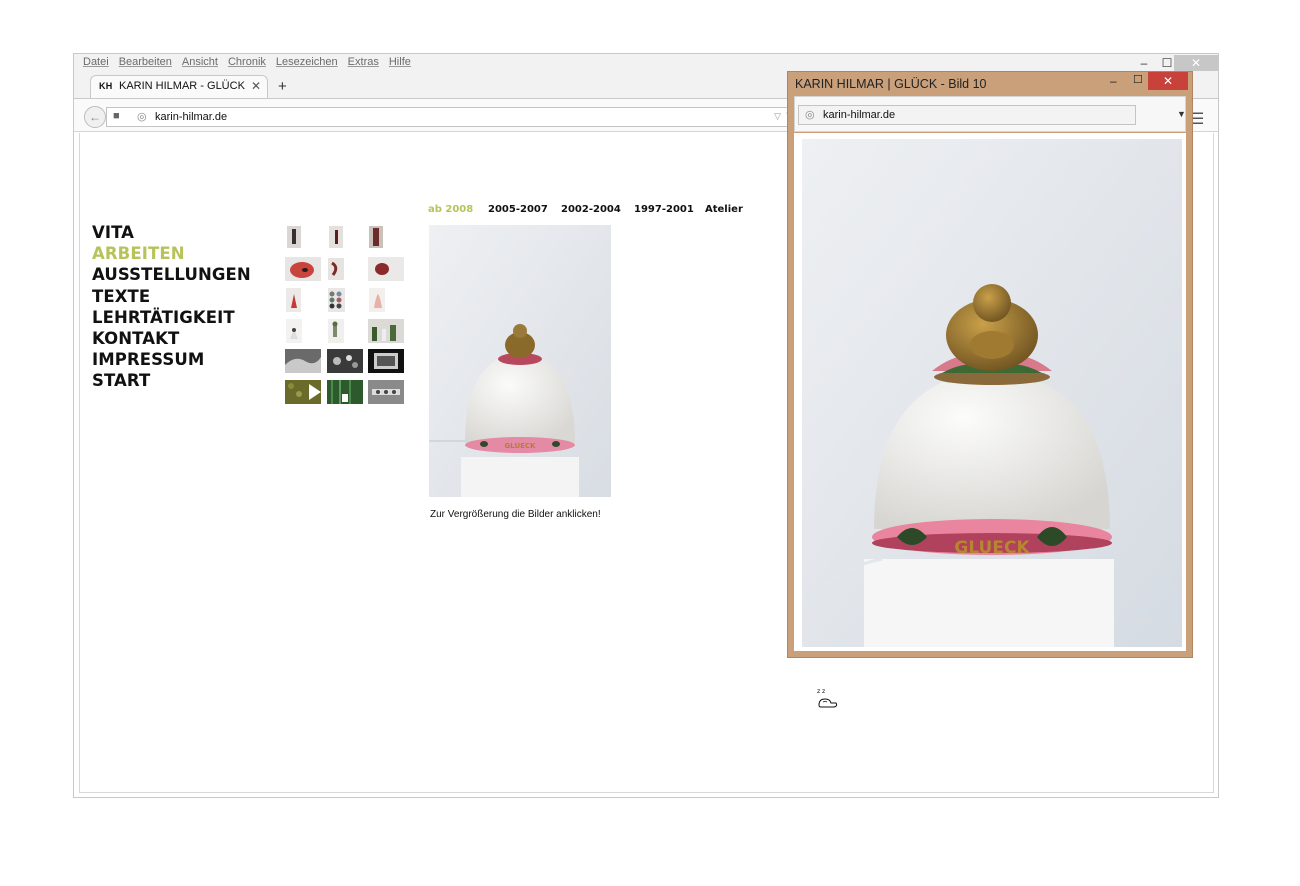 The height and width of the screenshot is (886, 1300). What do you see at coordinates (106, 86) in the screenshot?
I see `favicon-icon: KH` at bounding box center [106, 86].